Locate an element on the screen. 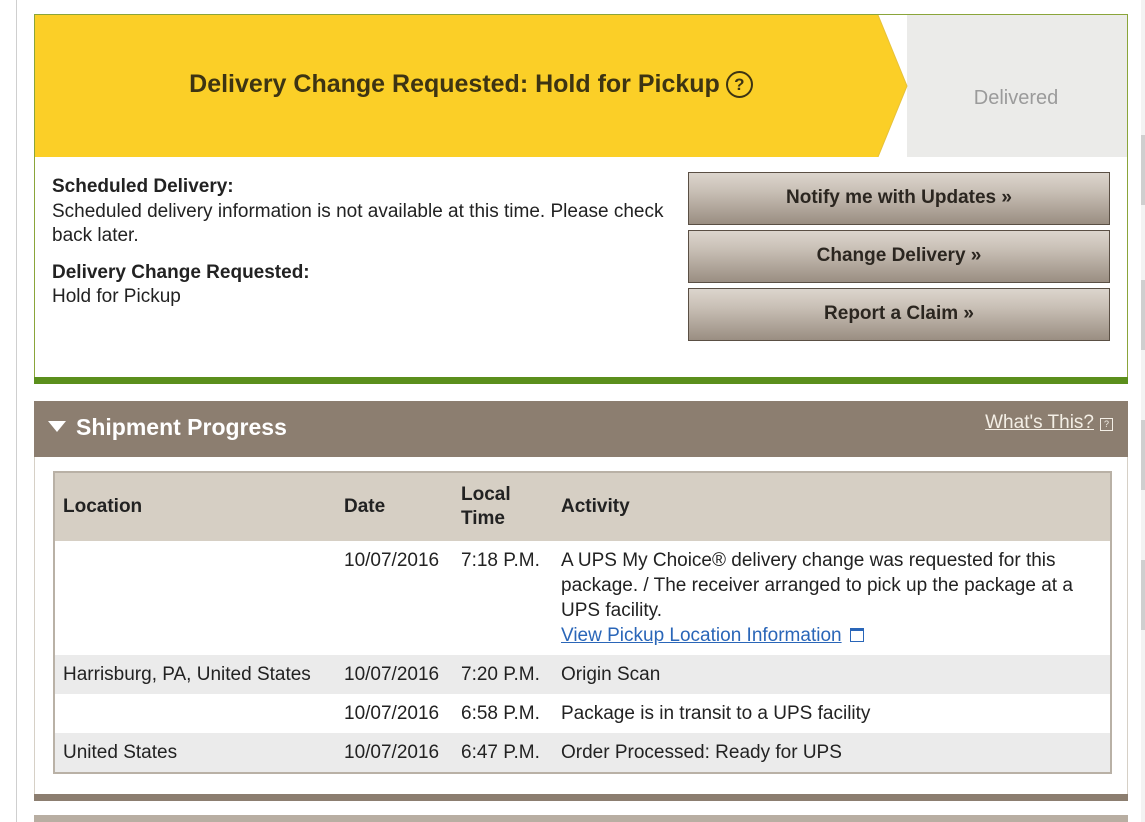  row-activity: Order Processed: Ready for UPS is located at coordinates (832, 753).